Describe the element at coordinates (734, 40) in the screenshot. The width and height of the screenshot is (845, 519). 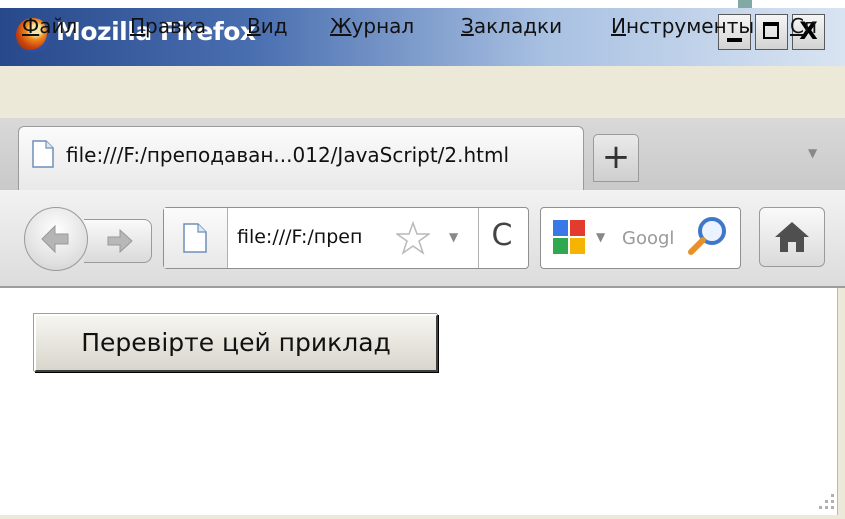
I see `minimize-icon` at that location.